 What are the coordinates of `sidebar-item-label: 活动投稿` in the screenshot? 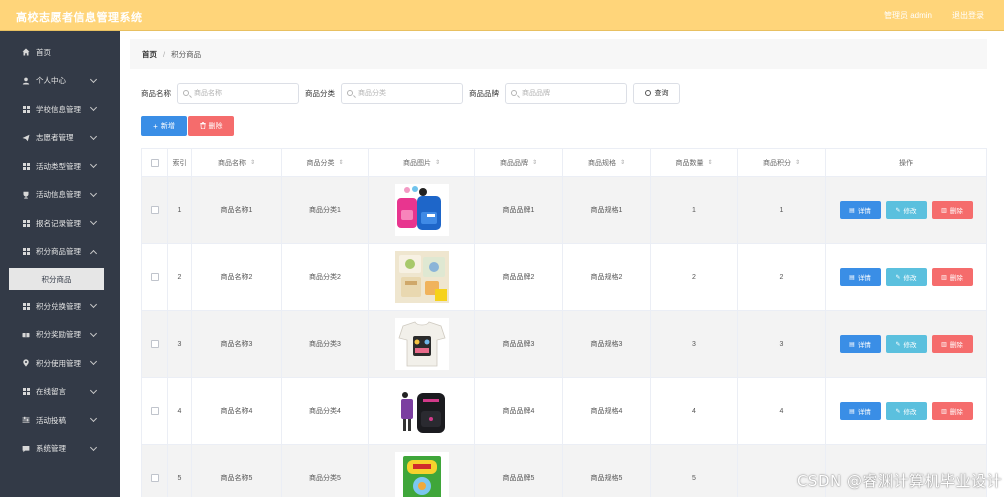 It's located at (51, 420).